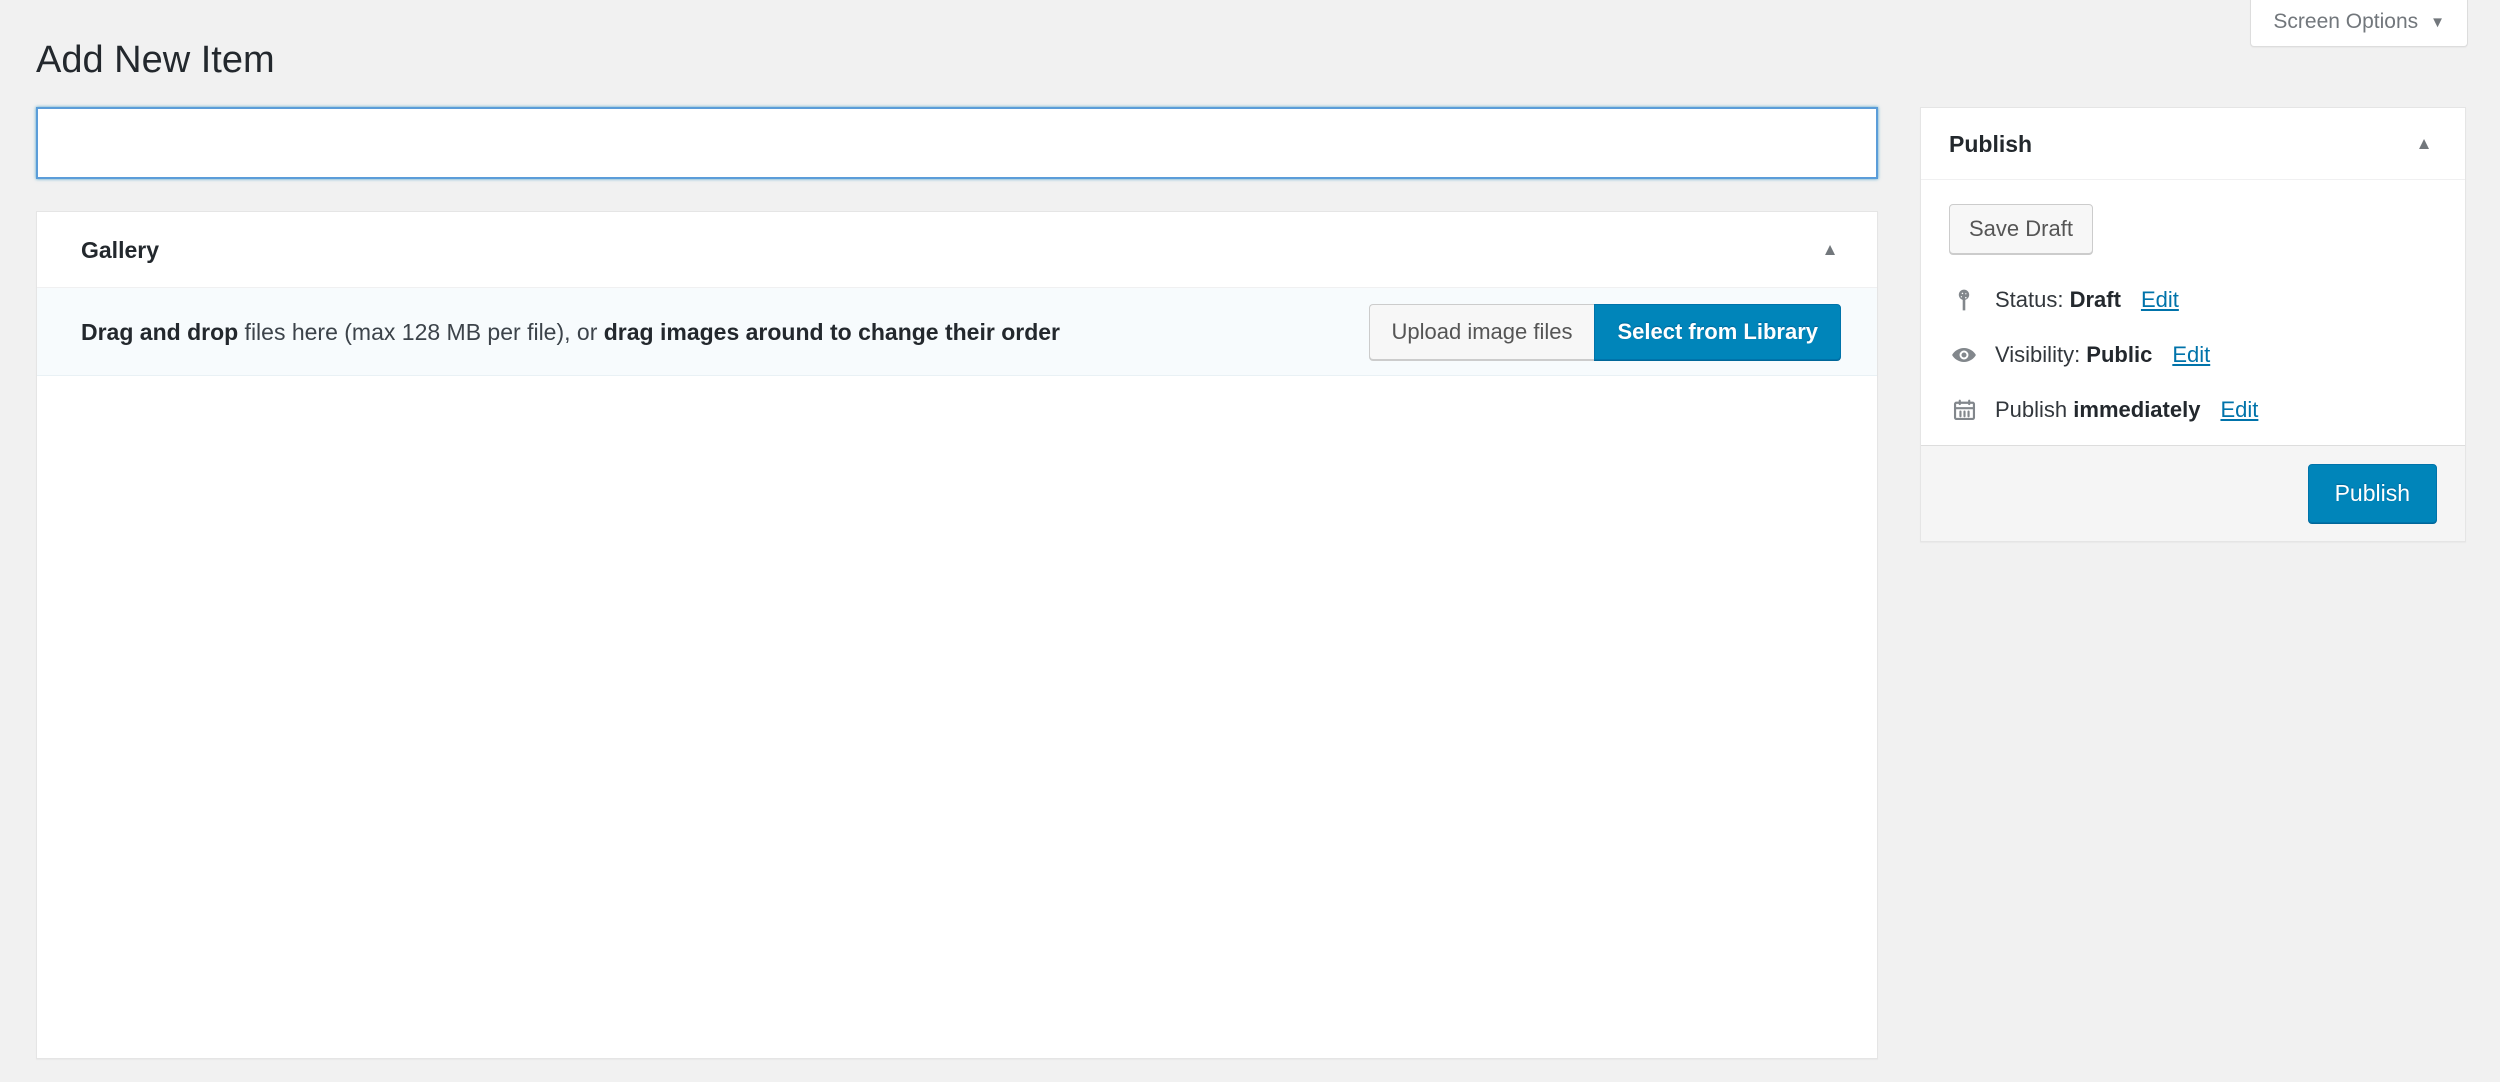  I want to click on screen-meta-links: Screen Options ▼, so click(2359, 24).